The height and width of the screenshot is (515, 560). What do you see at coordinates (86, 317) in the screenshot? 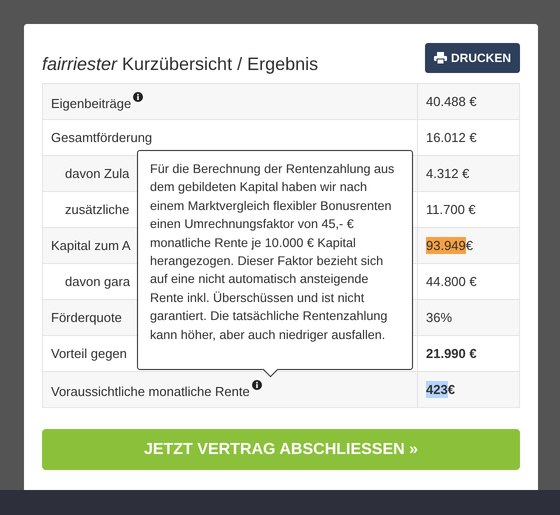
I see `row-label: Förderquote` at bounding box center [86, 317].